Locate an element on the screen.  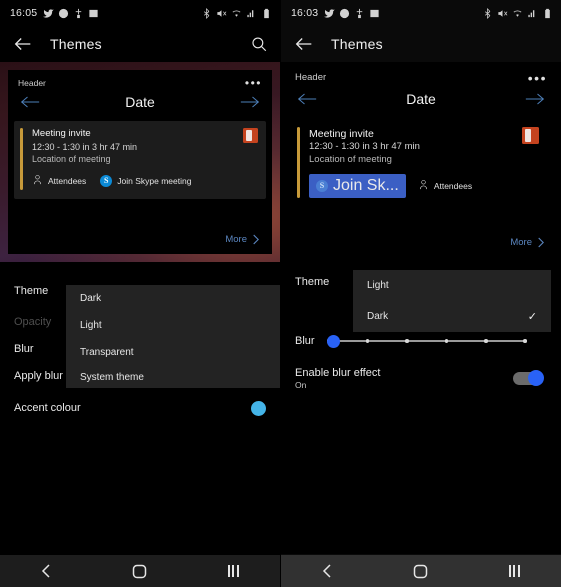
dropdown-option-system-theme: System theme is located at coordinates (173, 377).